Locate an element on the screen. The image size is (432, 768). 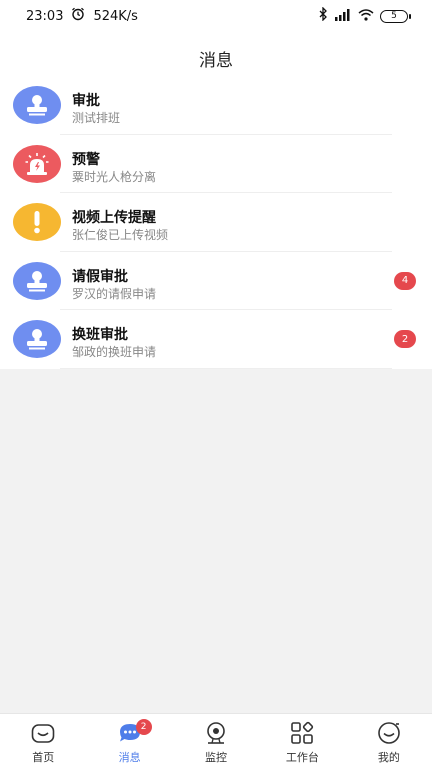
message-subtitle: 张仁俊已上传视频 is located at coordinates (120, 235).